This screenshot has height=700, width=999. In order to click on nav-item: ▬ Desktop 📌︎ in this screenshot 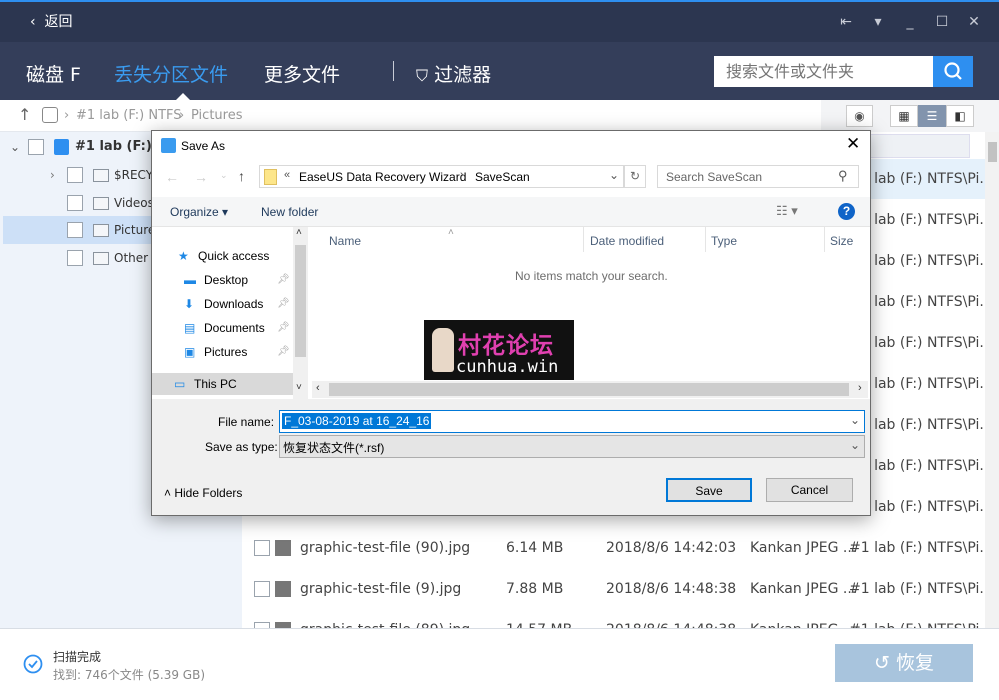, I will do `click(222, 280)`.